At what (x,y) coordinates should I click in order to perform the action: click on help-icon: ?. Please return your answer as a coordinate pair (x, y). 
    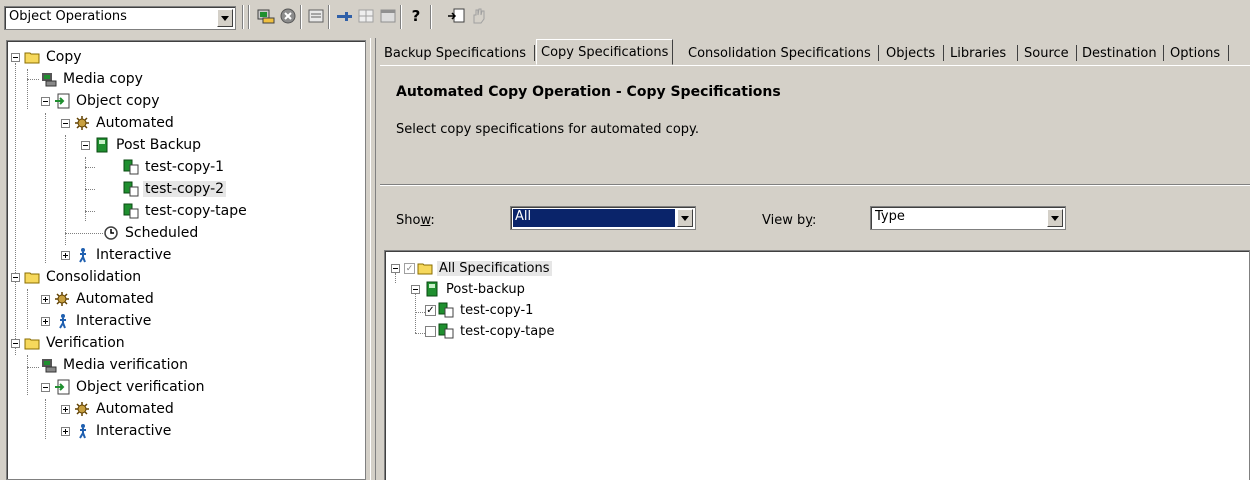
    Looking at the image, I should click on (416, 16).